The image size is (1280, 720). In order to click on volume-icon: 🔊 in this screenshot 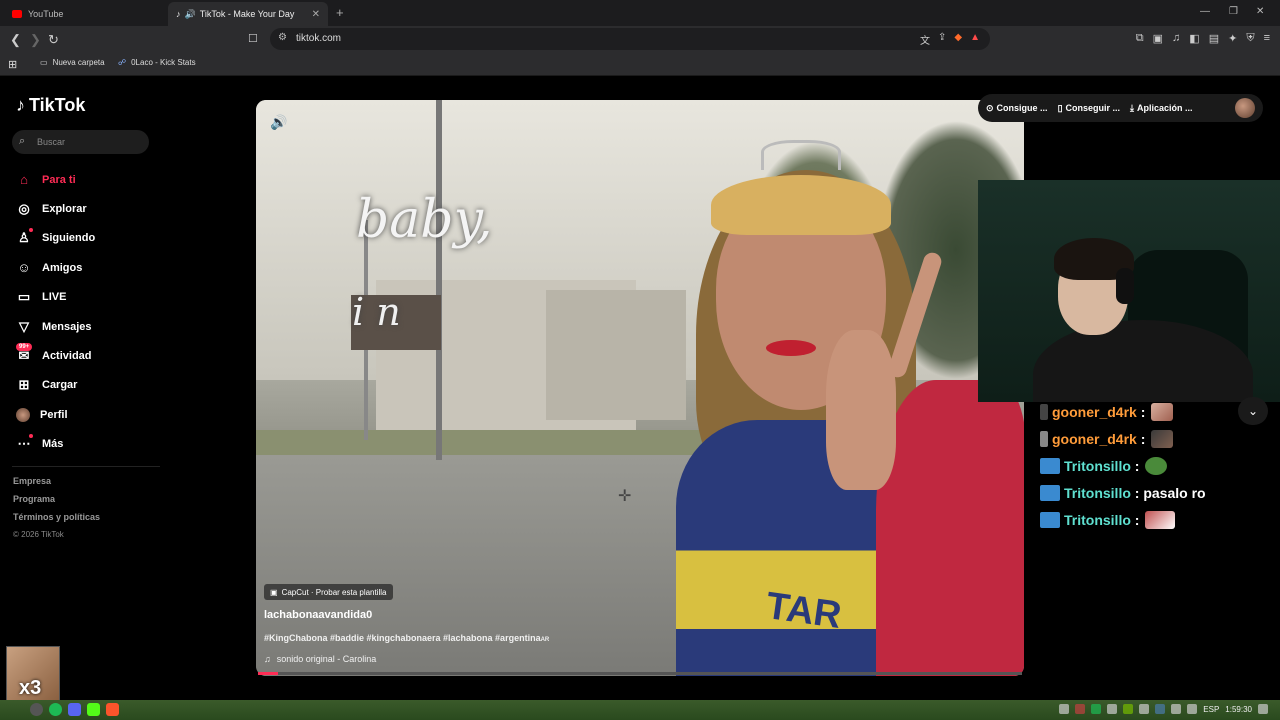, I will do `click(278, 122)`.